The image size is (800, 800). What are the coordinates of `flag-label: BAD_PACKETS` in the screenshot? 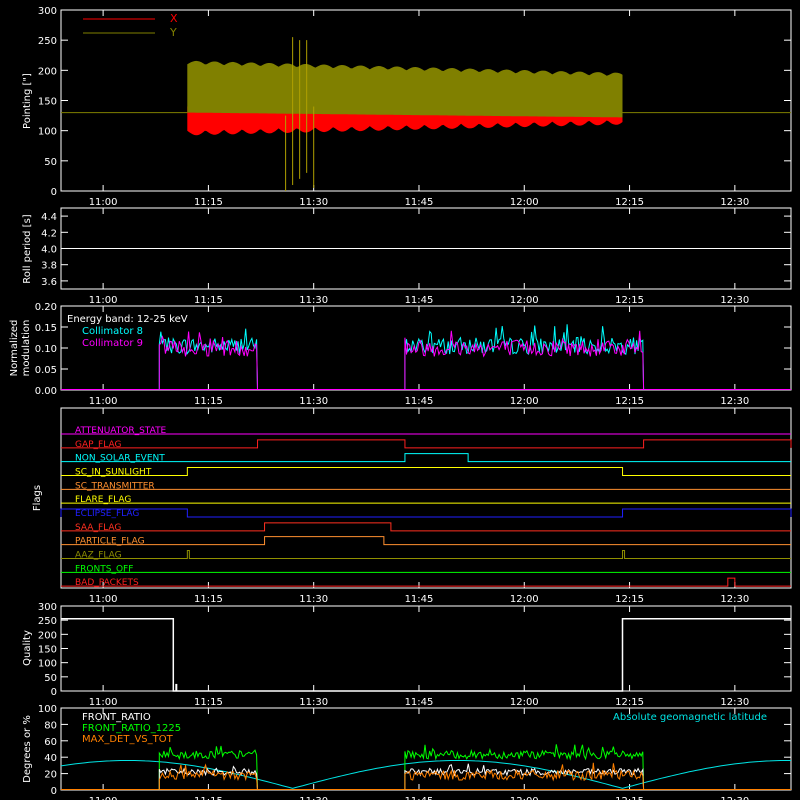 It's located at (107, 583).